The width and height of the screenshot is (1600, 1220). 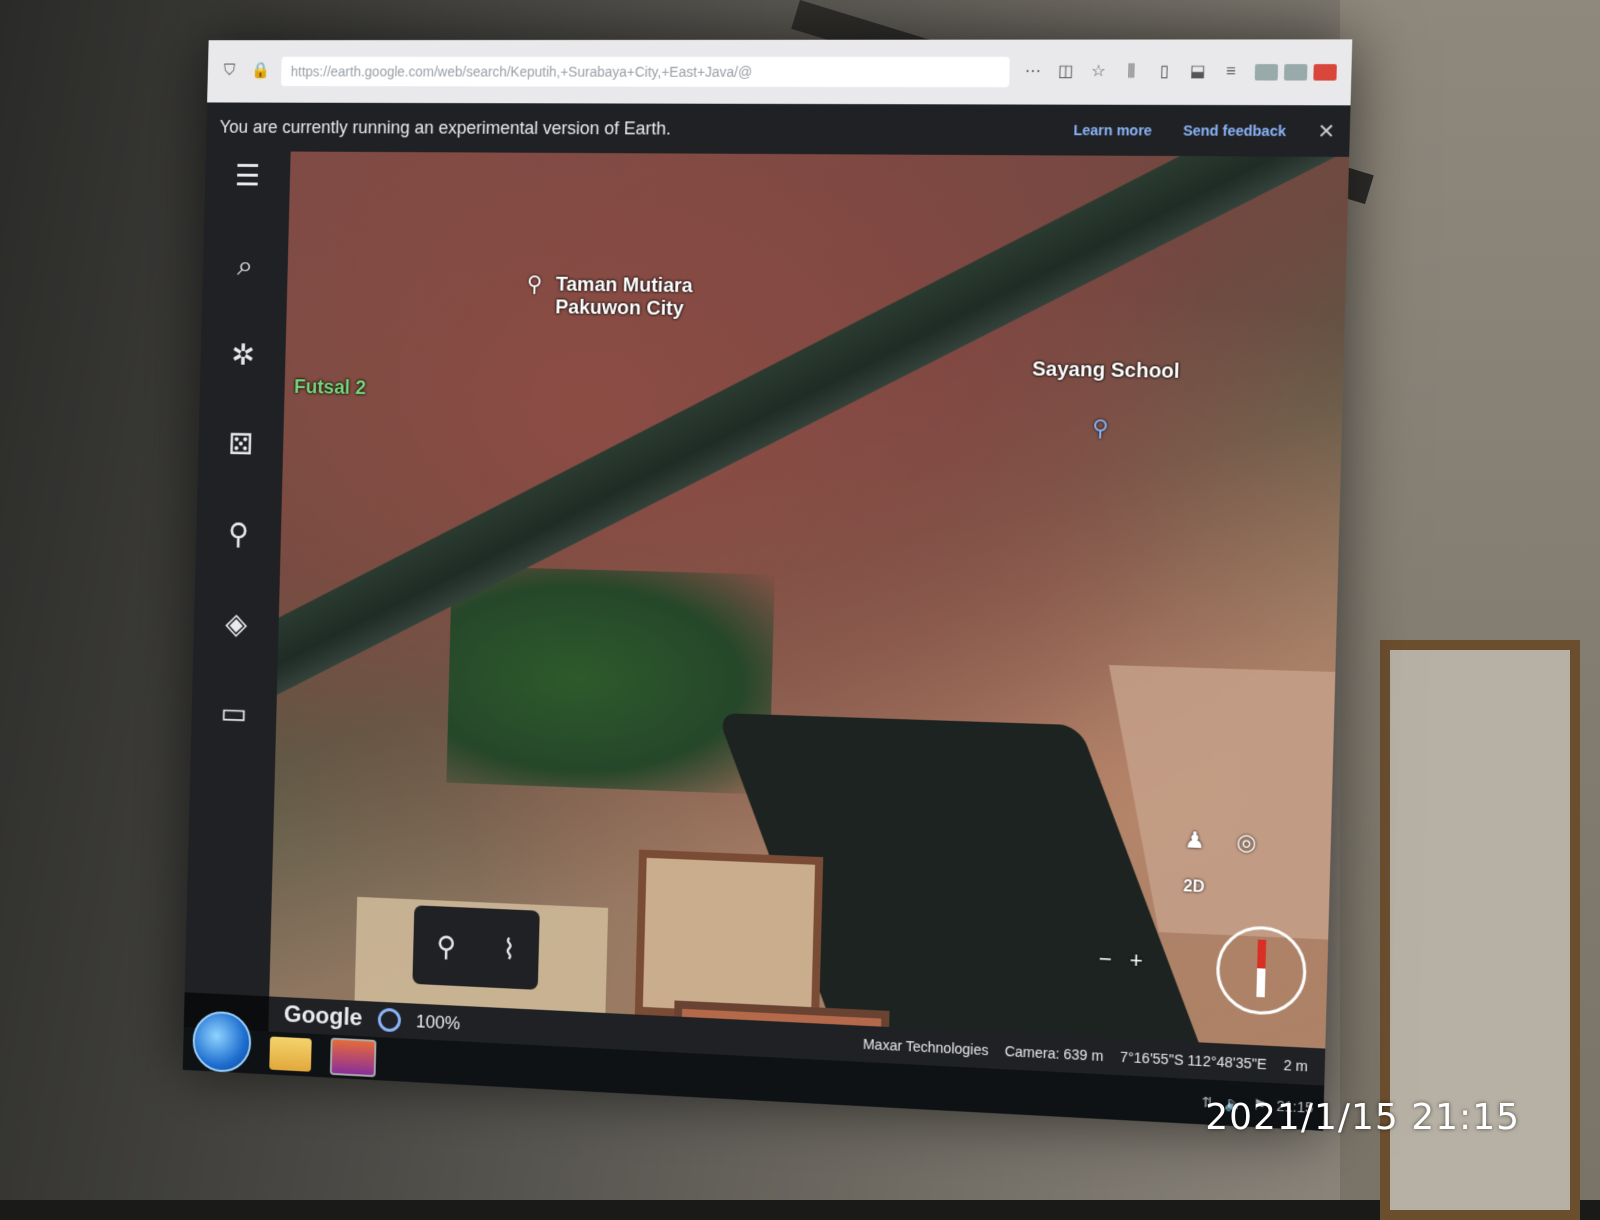 I want to click on close-banner-icon: ✕, so click(x=1326, y=131).